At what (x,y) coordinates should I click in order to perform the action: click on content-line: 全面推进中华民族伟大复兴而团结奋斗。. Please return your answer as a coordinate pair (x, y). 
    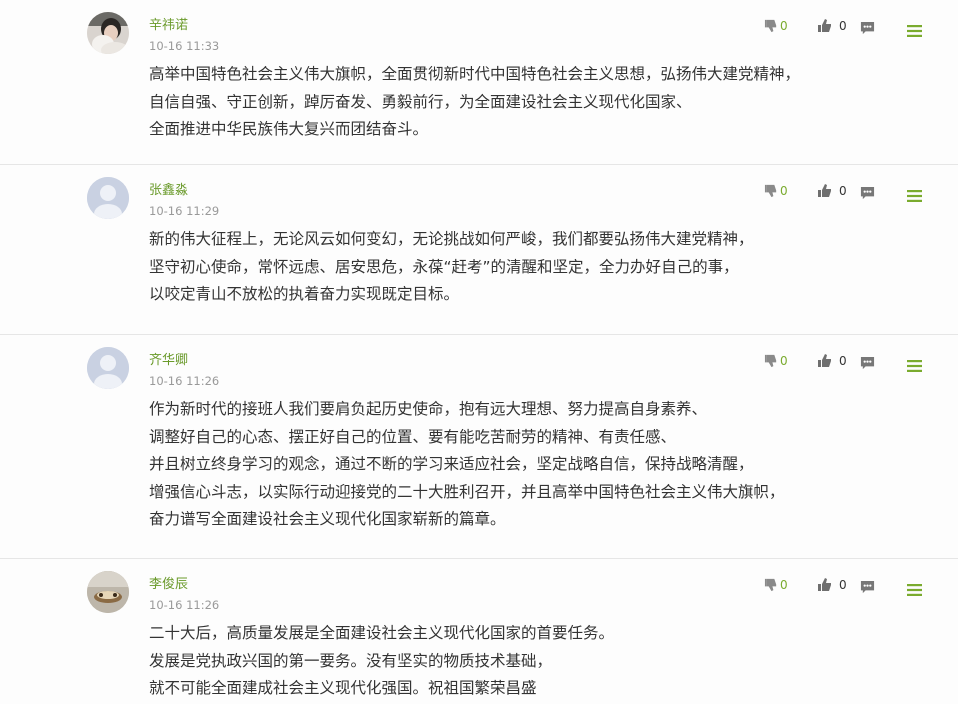
    Looking at the image, I should click on (289, 129).